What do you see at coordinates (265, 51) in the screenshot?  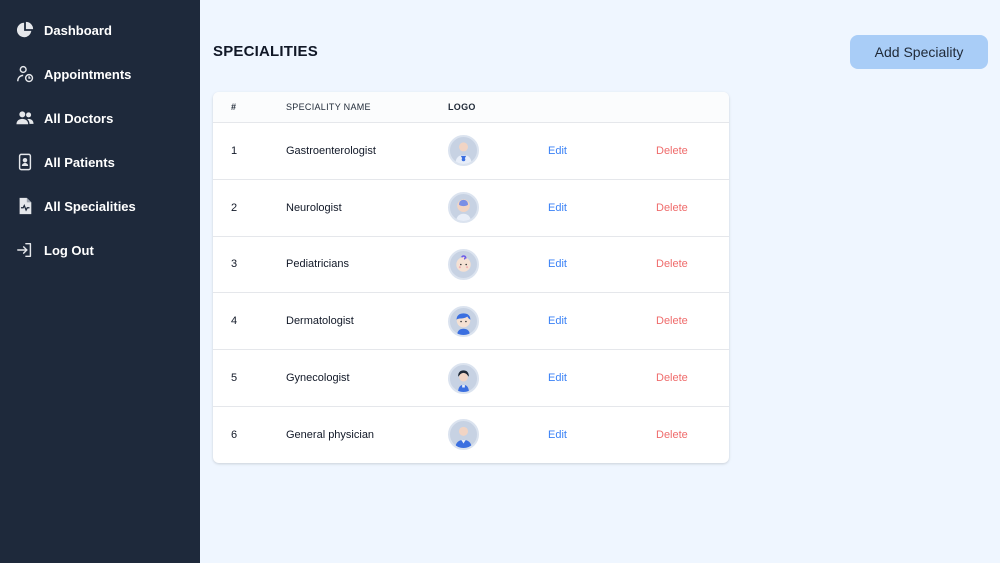 I see `page-title: SPECIALITIES` at bounding box center [265, 51].